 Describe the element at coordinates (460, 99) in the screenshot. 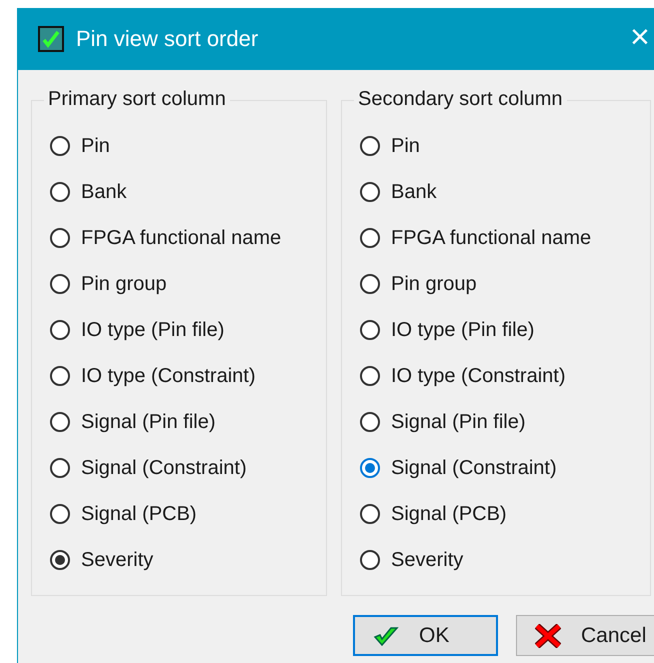

I see `group-title: Secondary sort column` at that location.